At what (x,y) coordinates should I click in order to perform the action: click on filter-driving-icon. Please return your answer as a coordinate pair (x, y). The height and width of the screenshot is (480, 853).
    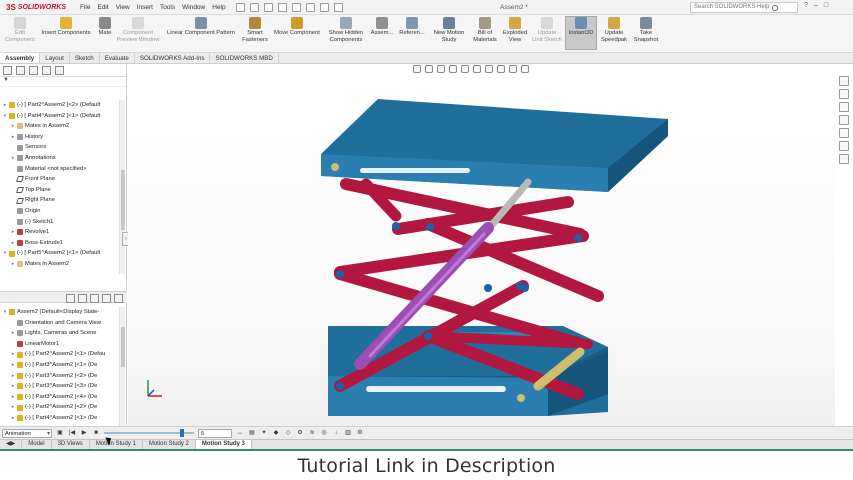
    Looking at the image, I should click on (82, 298).